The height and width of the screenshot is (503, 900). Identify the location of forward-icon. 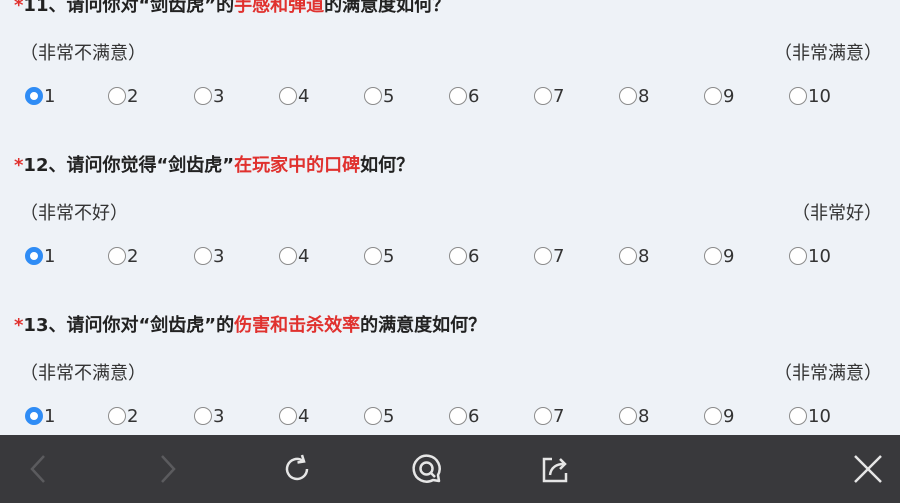
(168, 469).